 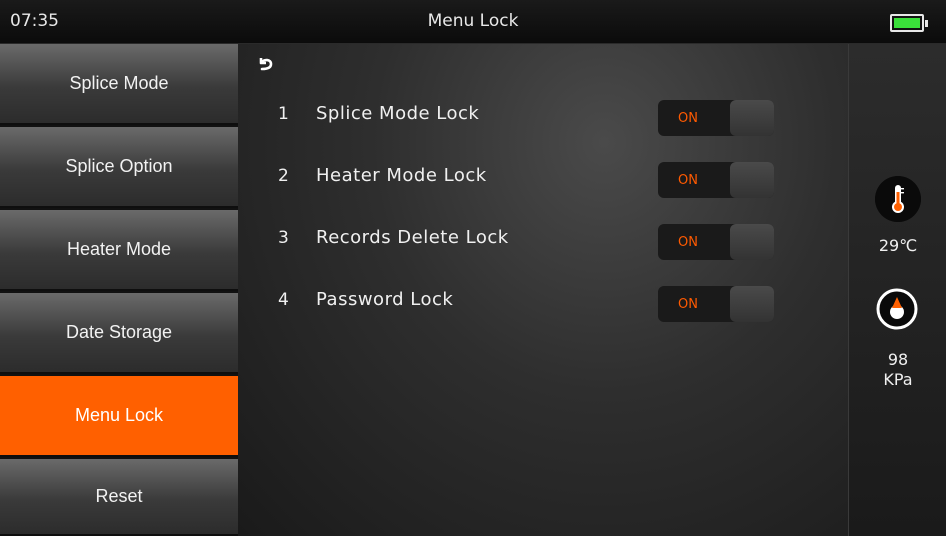 I want to click on setting-row: 1 Splice Mode Lock ON, so click(x=543, y=116).